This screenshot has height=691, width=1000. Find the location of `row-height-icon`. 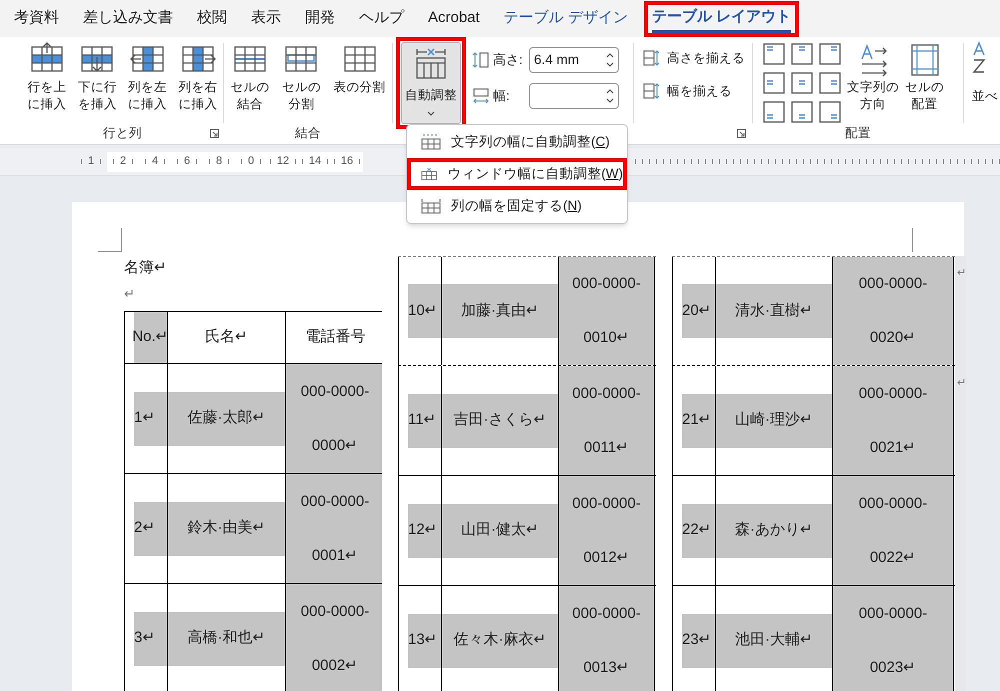

row-height-icon is located at coordinates (481, 60).